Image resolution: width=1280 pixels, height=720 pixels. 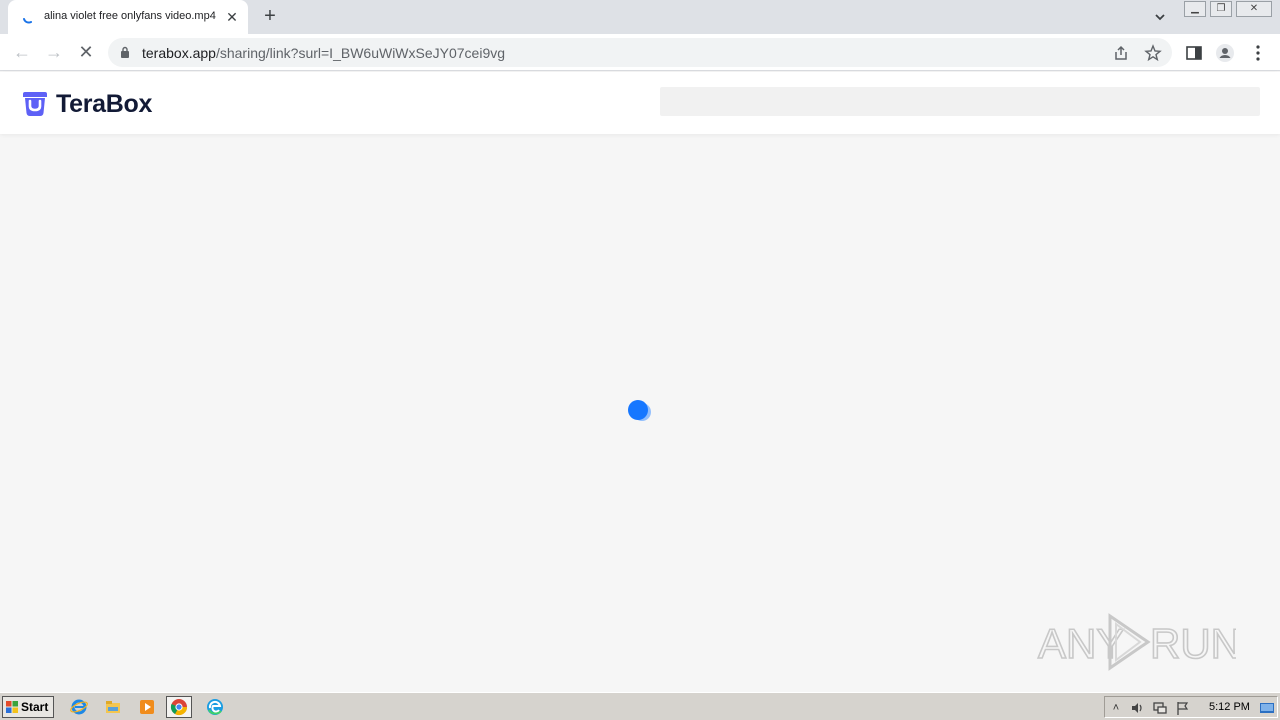 I want to click on tab-title: alina violet free onlyfans video.mp4, so click(x=130, y=16).